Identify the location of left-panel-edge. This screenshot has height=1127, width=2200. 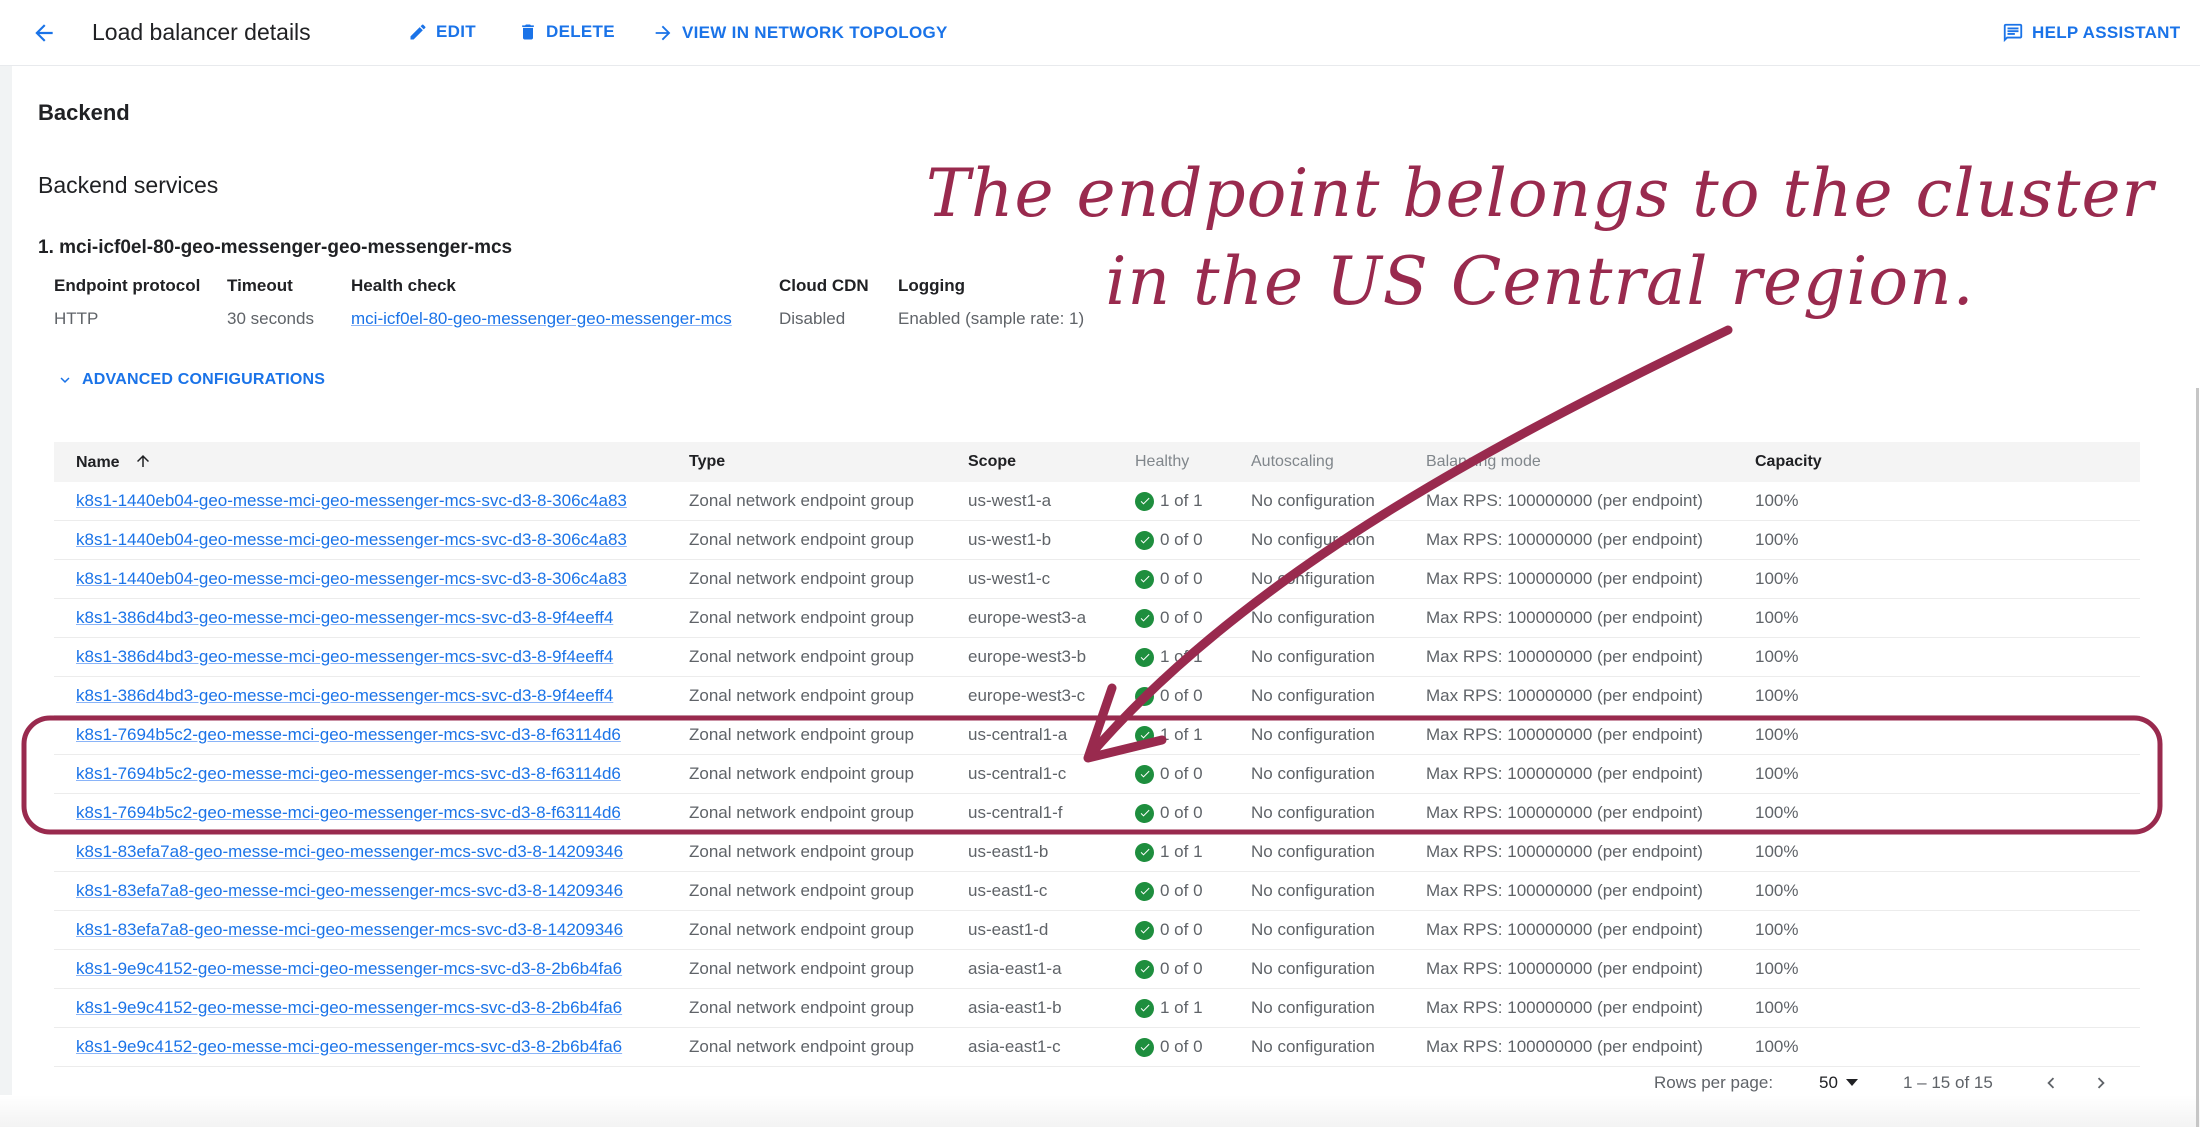
(6, 596).